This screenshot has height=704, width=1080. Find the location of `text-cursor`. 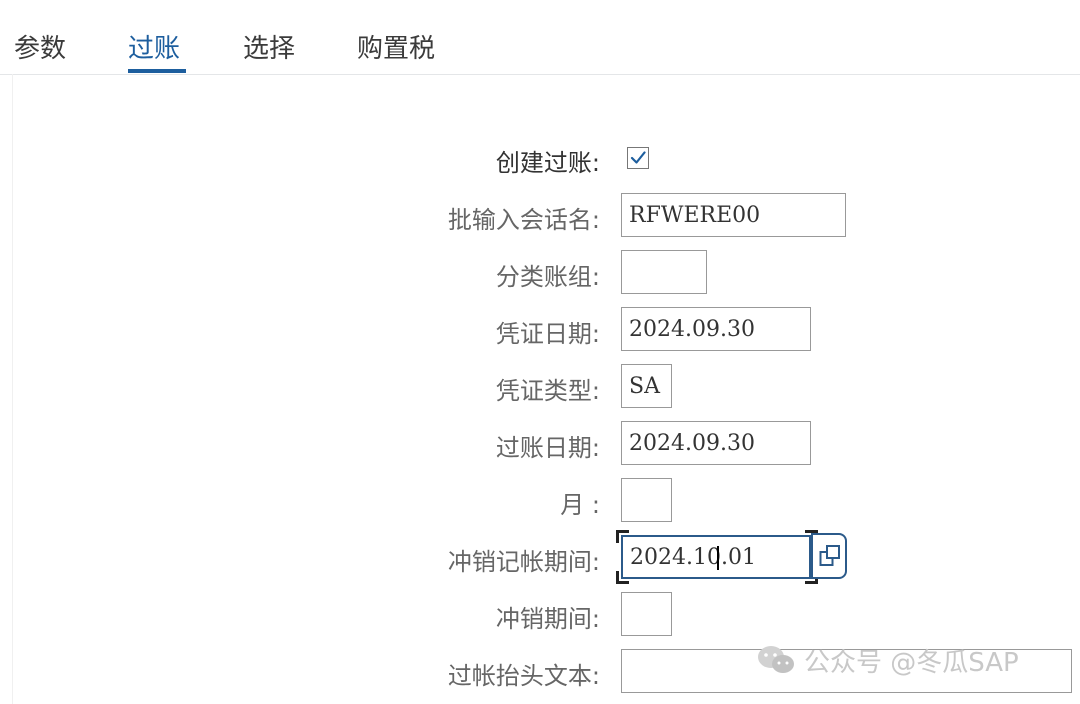

text-cursor is located at coordinates (718, 558).